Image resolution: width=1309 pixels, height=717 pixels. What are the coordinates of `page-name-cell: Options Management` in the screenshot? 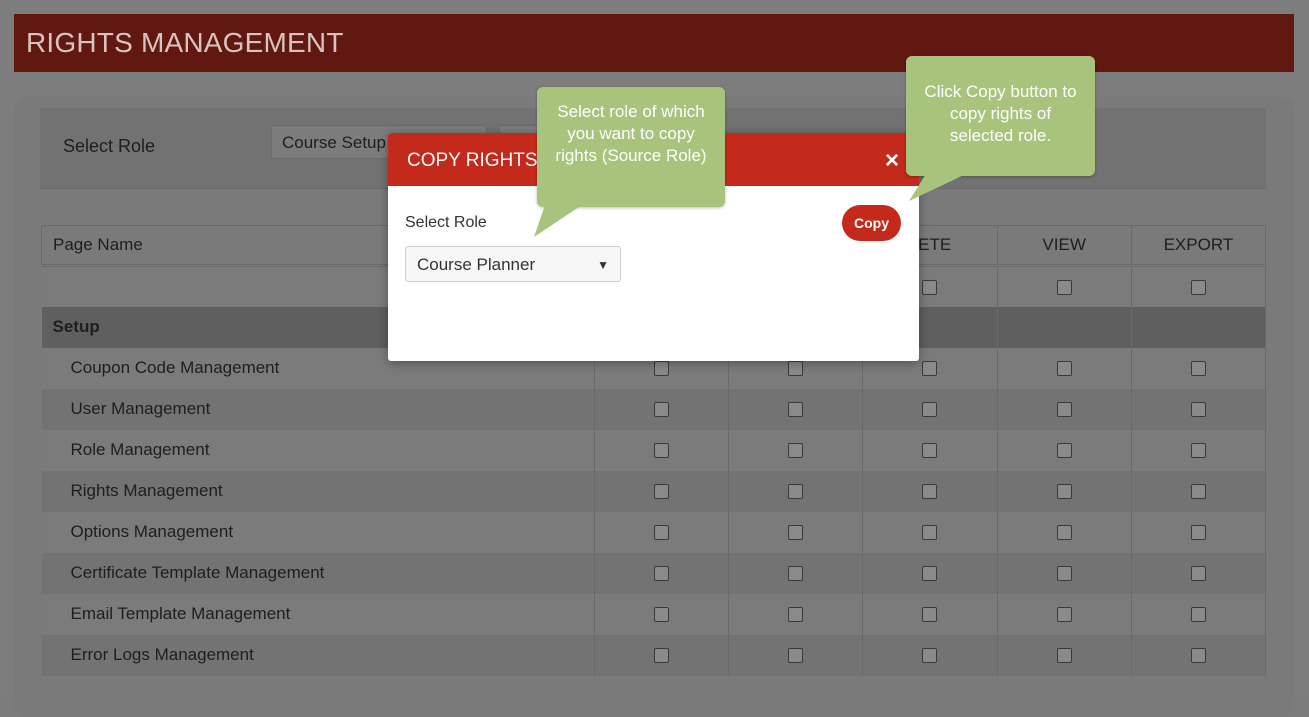 It's located at (318, 532).